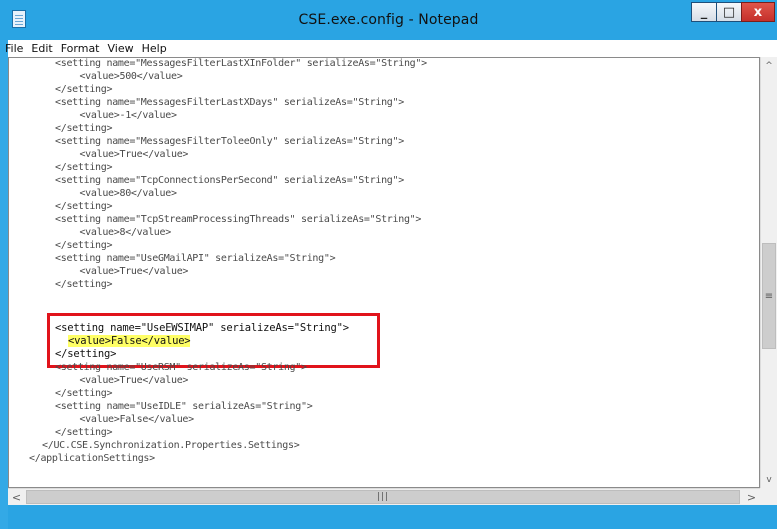  I want to click on close-button: x, so click(758, 12).